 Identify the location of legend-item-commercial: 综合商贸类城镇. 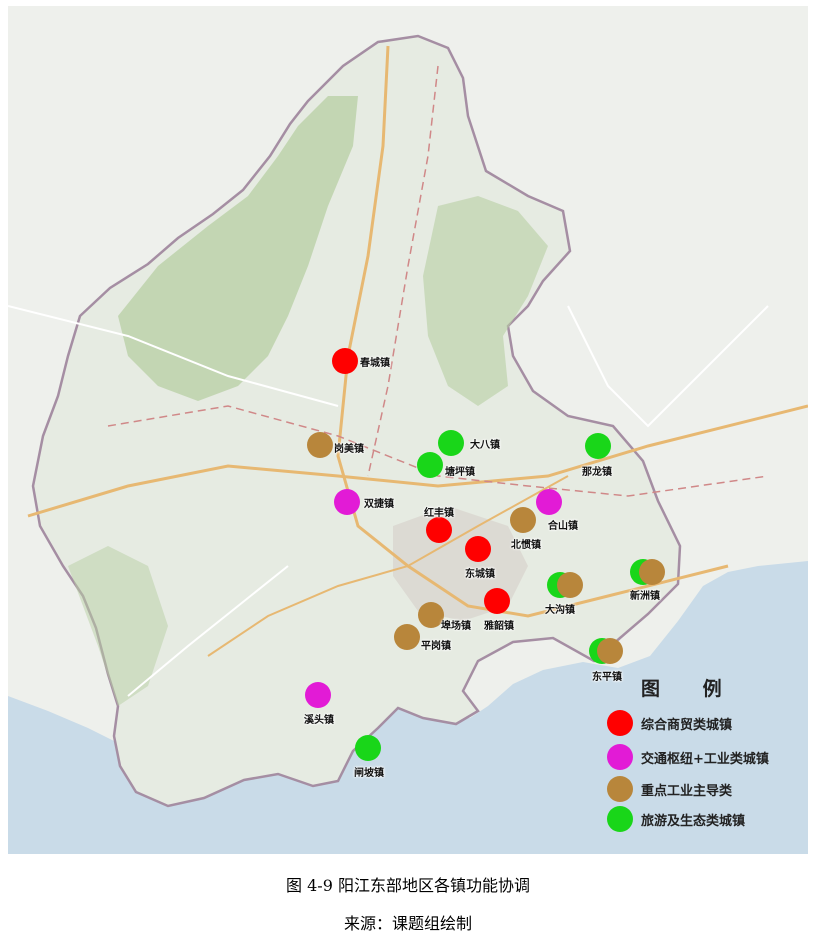
(669, 723).